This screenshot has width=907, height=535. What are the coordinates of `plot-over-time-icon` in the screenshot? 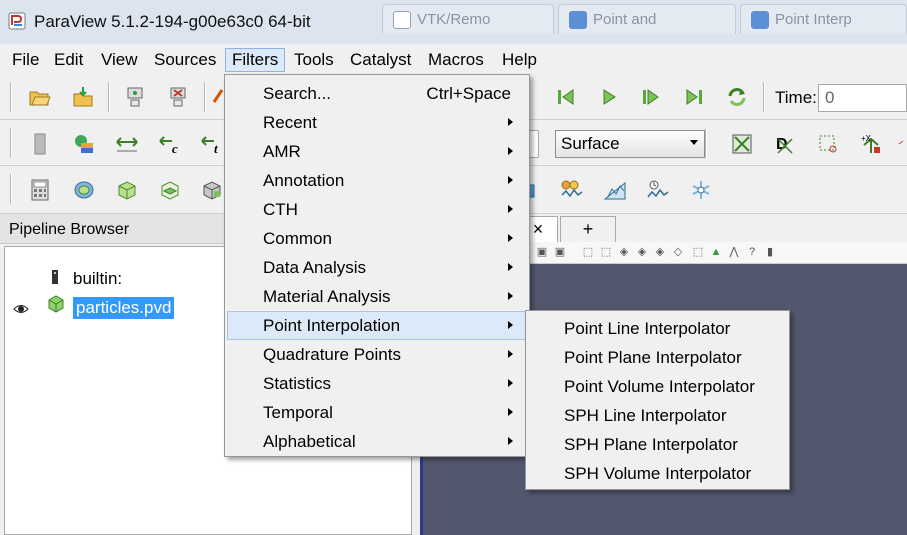 It's located at (658, 190).